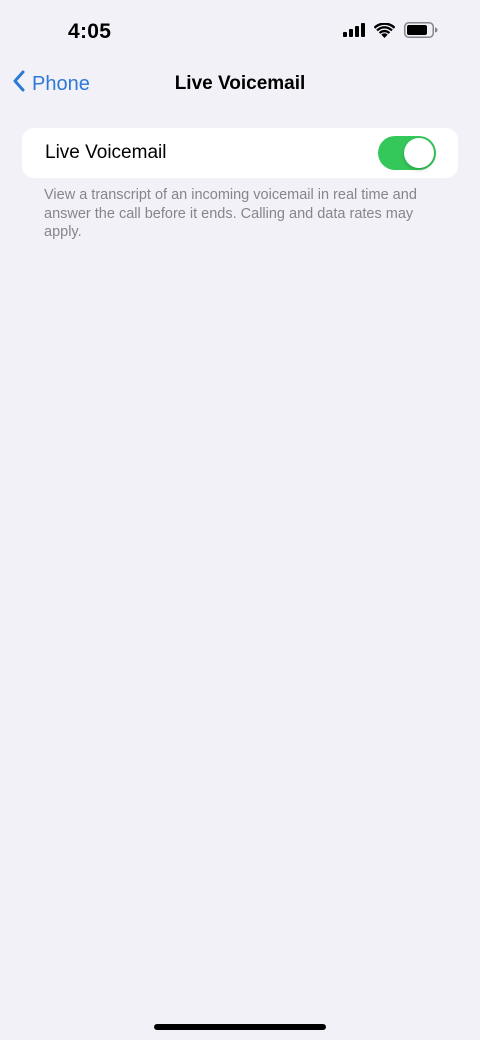 Image resolution: width=480 pixels, height=1040 pixels. I want to click on live-voicemail-label: Live Voicemail, so click(106, 152).